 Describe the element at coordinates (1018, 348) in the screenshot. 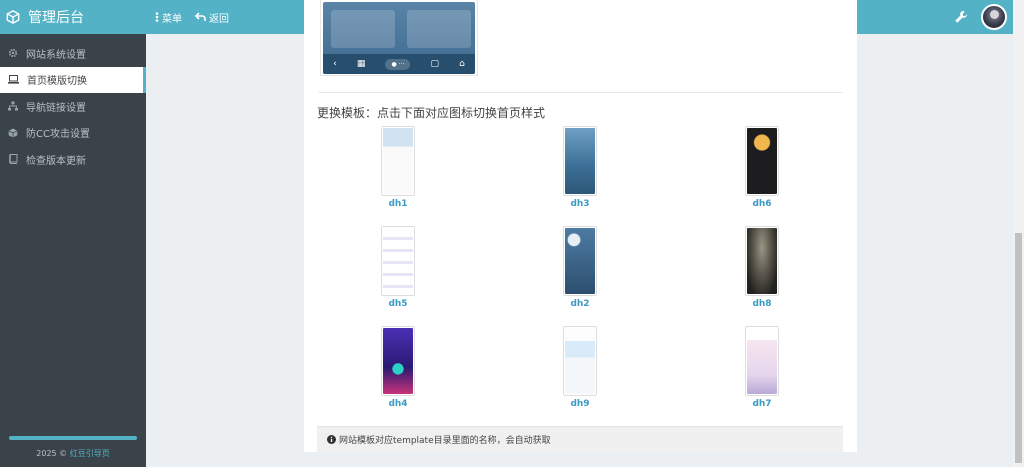

I see `scrollbar-thumb` at that location.